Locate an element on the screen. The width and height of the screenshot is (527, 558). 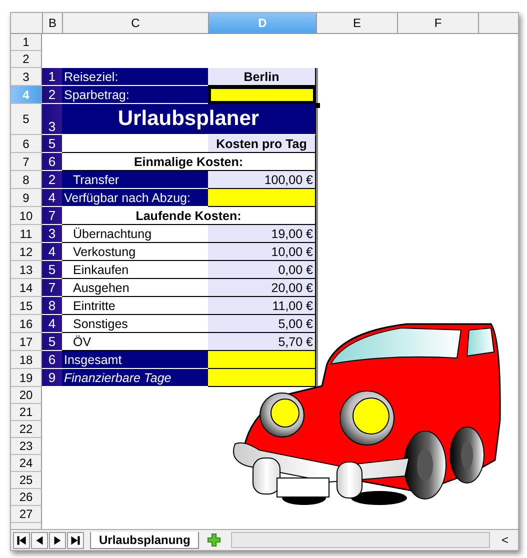
amount-cell: 100,00 € is located at coordinates (262, 180).